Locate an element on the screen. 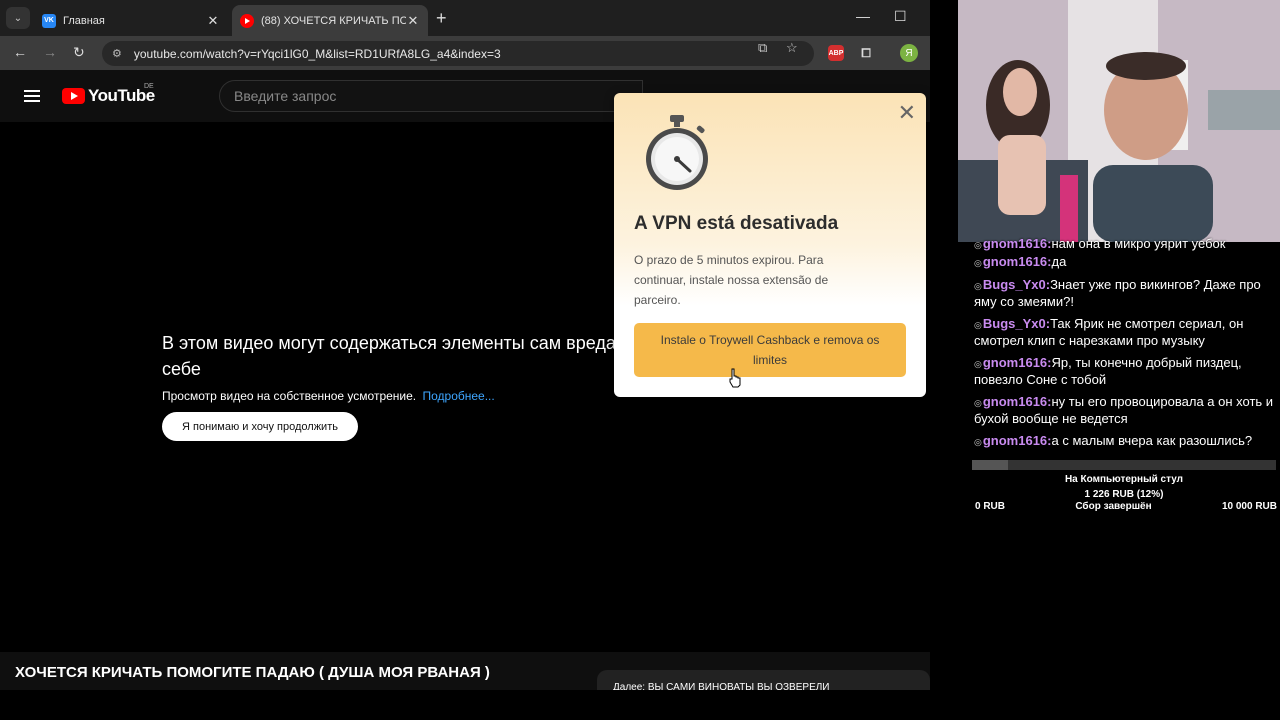 Image resolution: width=1280 pixels, height=720 pixels. search-box is located at coordinates (431, 96).